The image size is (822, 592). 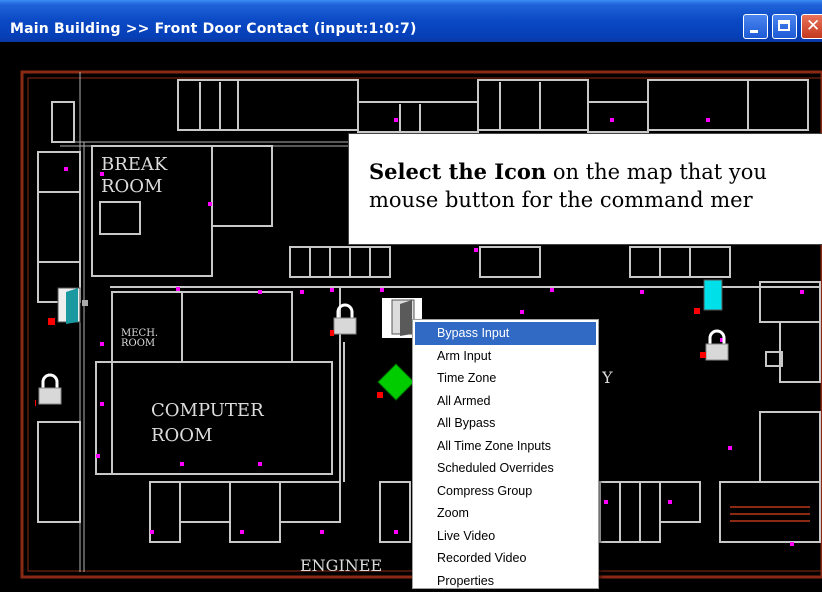 What do you see at coordinates (207, 410) in the screenshot?
I see `room-label-computer: COMPUTER` at bounding box center [207, 410].